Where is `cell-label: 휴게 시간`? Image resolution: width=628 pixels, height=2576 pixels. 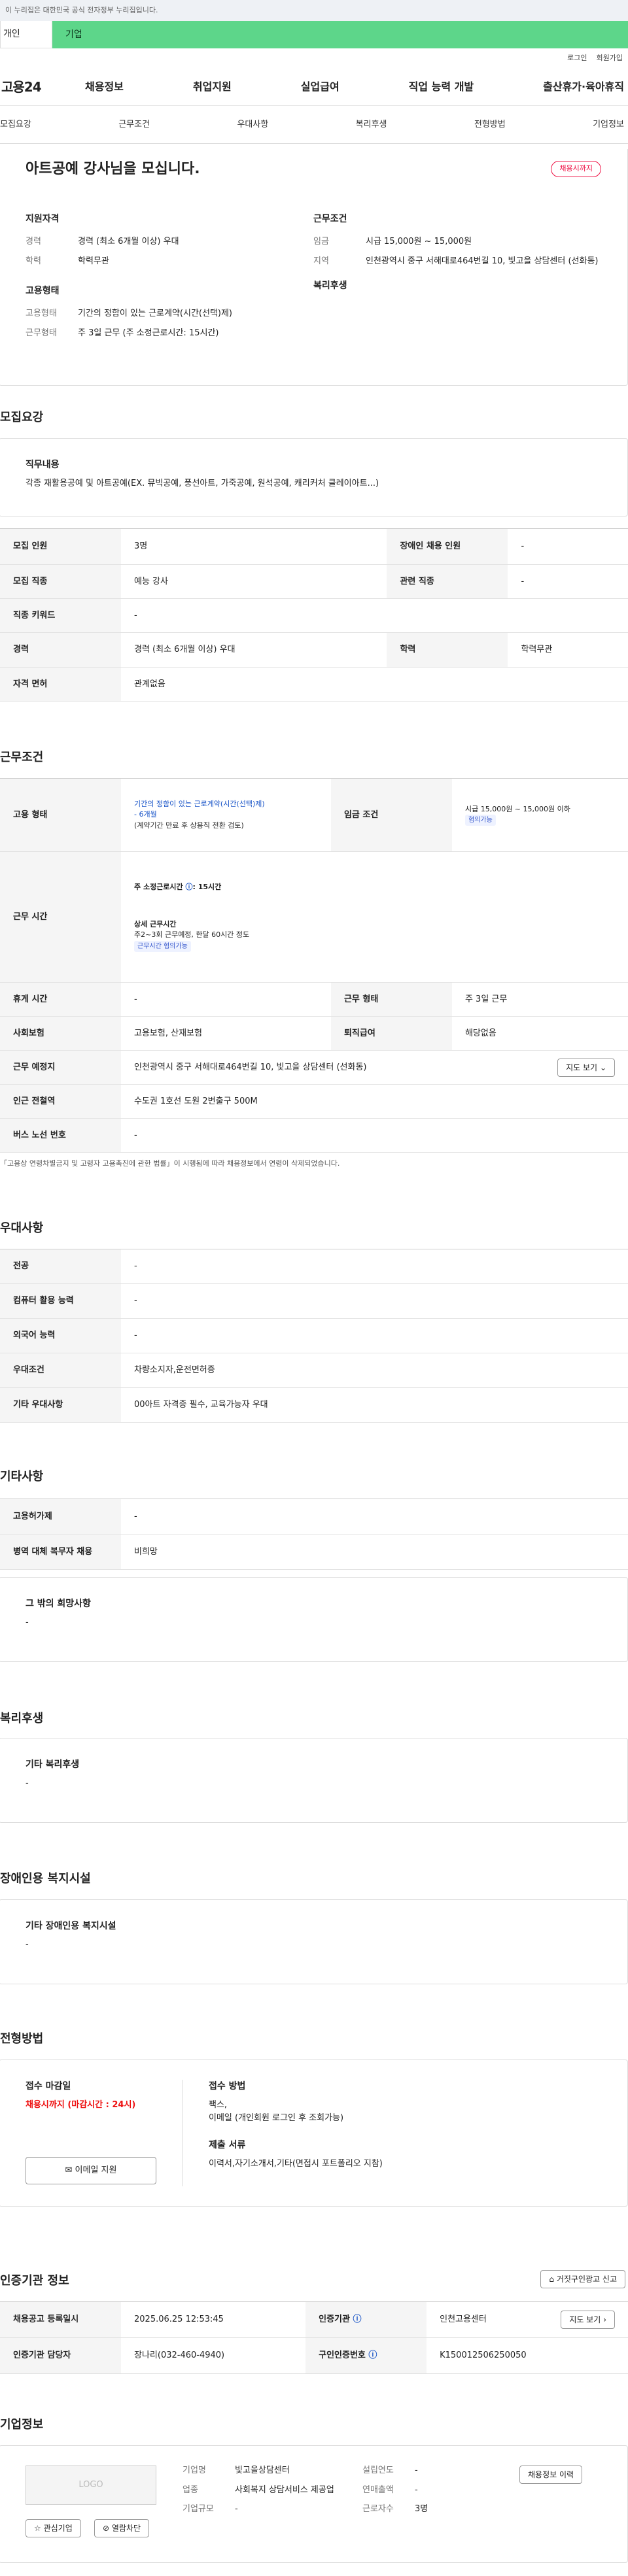
cell-label: 휴게 시간 is located at coordinates (61, 999).